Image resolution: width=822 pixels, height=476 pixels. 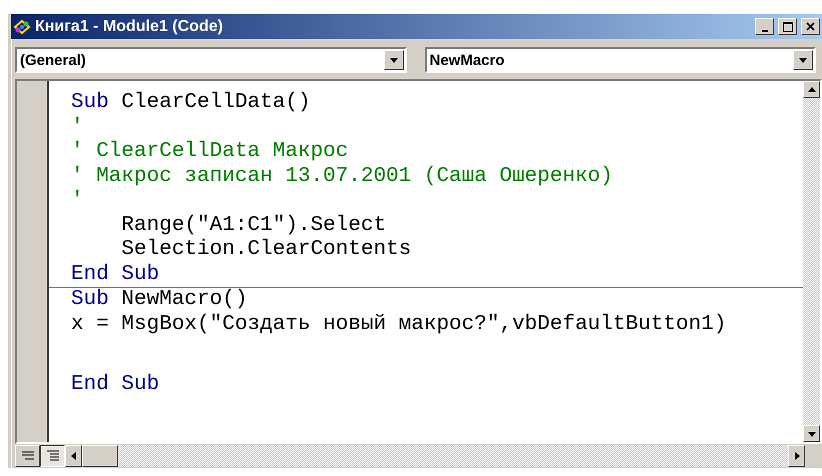 I want to click on code-line: Selection.ClearContents, so click(x=266, y=250).